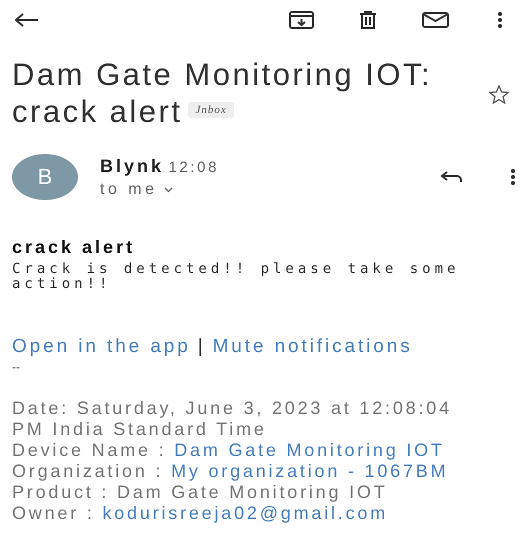 The image size is (531, 538). Describe the element at coordinates (88, 471) in the screenshot. I see `detail-label: Organization :` at that location.